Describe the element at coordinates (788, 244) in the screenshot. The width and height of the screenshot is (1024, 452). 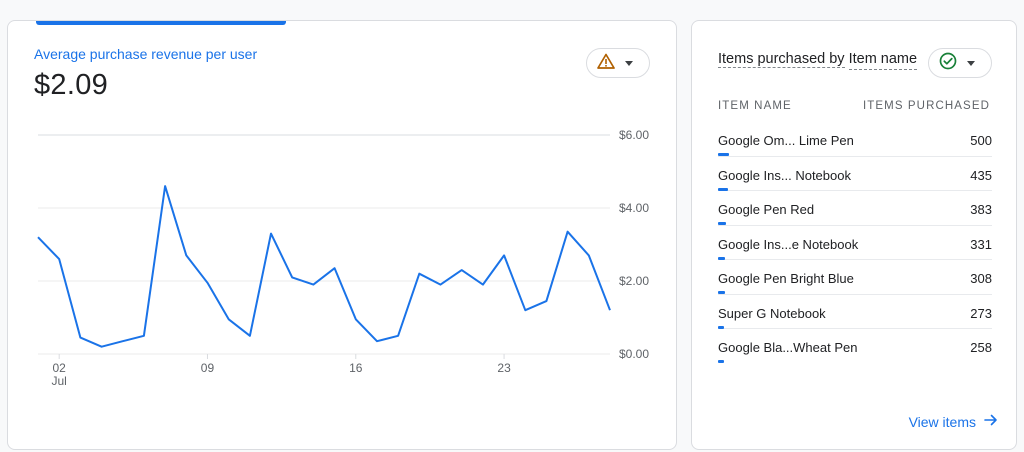
I see `item-name: Google Ins...e Notebook` at that location.